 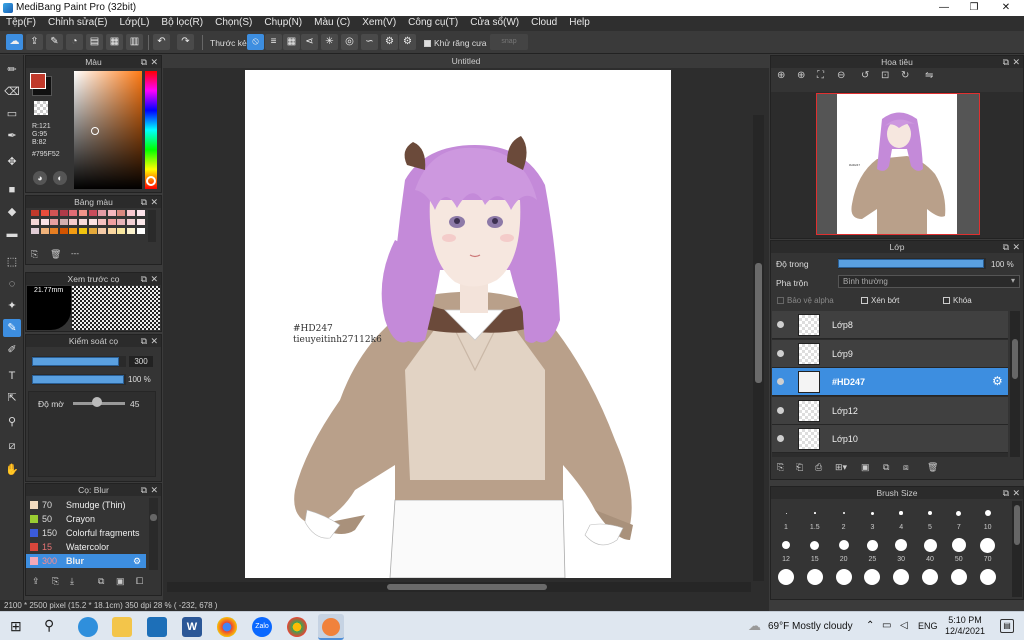 What do you see at coordinates (185, 42) in the screenshot?
I see `redo-icon: ↷` at bounding box center [185, 42].